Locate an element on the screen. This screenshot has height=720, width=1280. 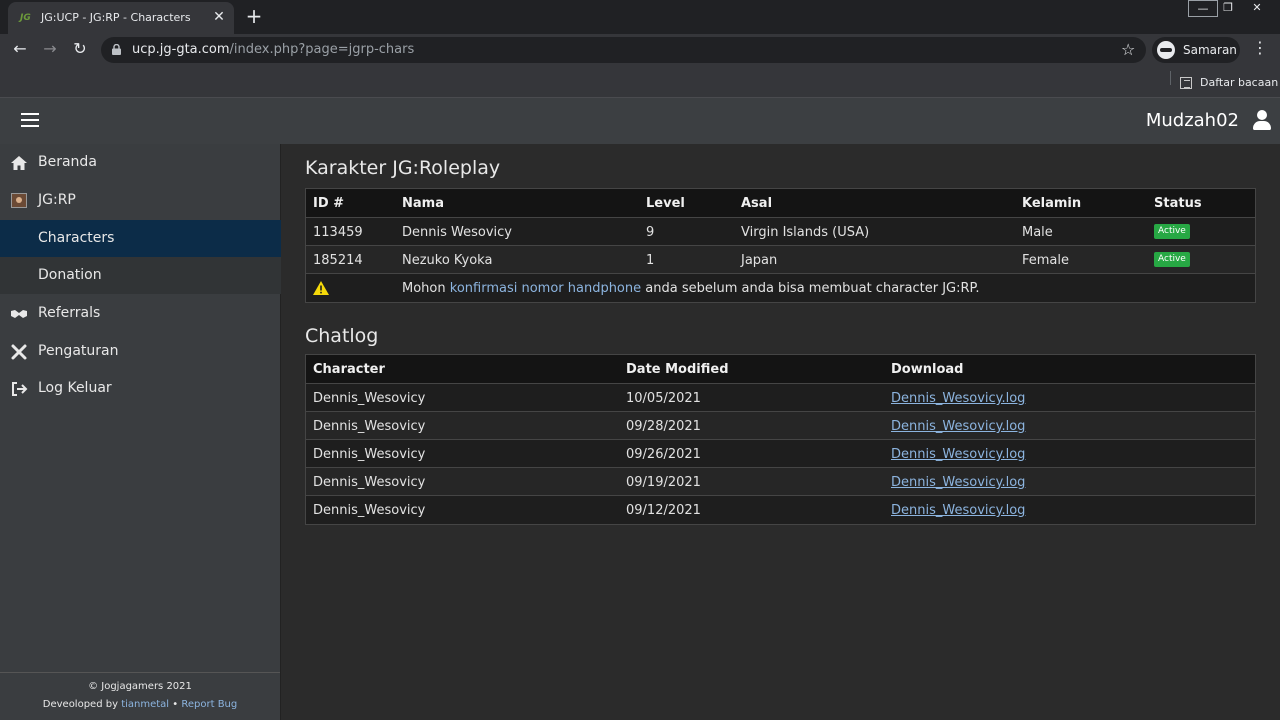
close-window-icon: ✕ is located at coordinates (1257, 8).